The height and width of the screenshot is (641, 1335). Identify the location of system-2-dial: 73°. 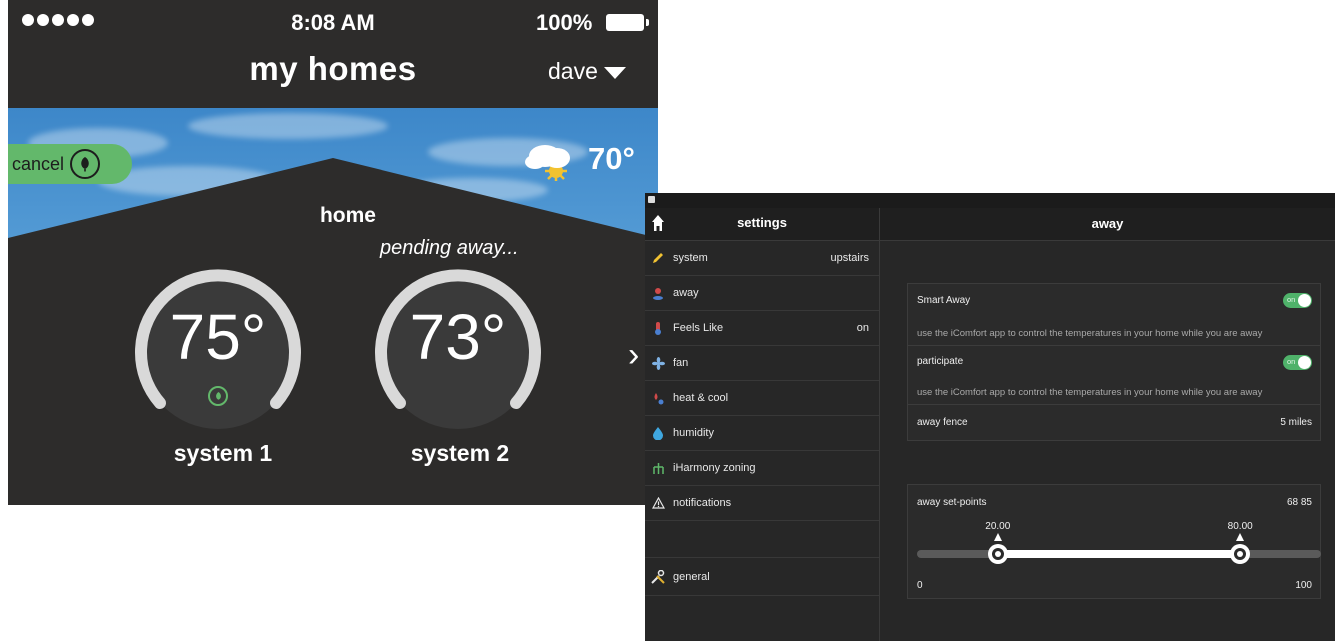
(458, 352).